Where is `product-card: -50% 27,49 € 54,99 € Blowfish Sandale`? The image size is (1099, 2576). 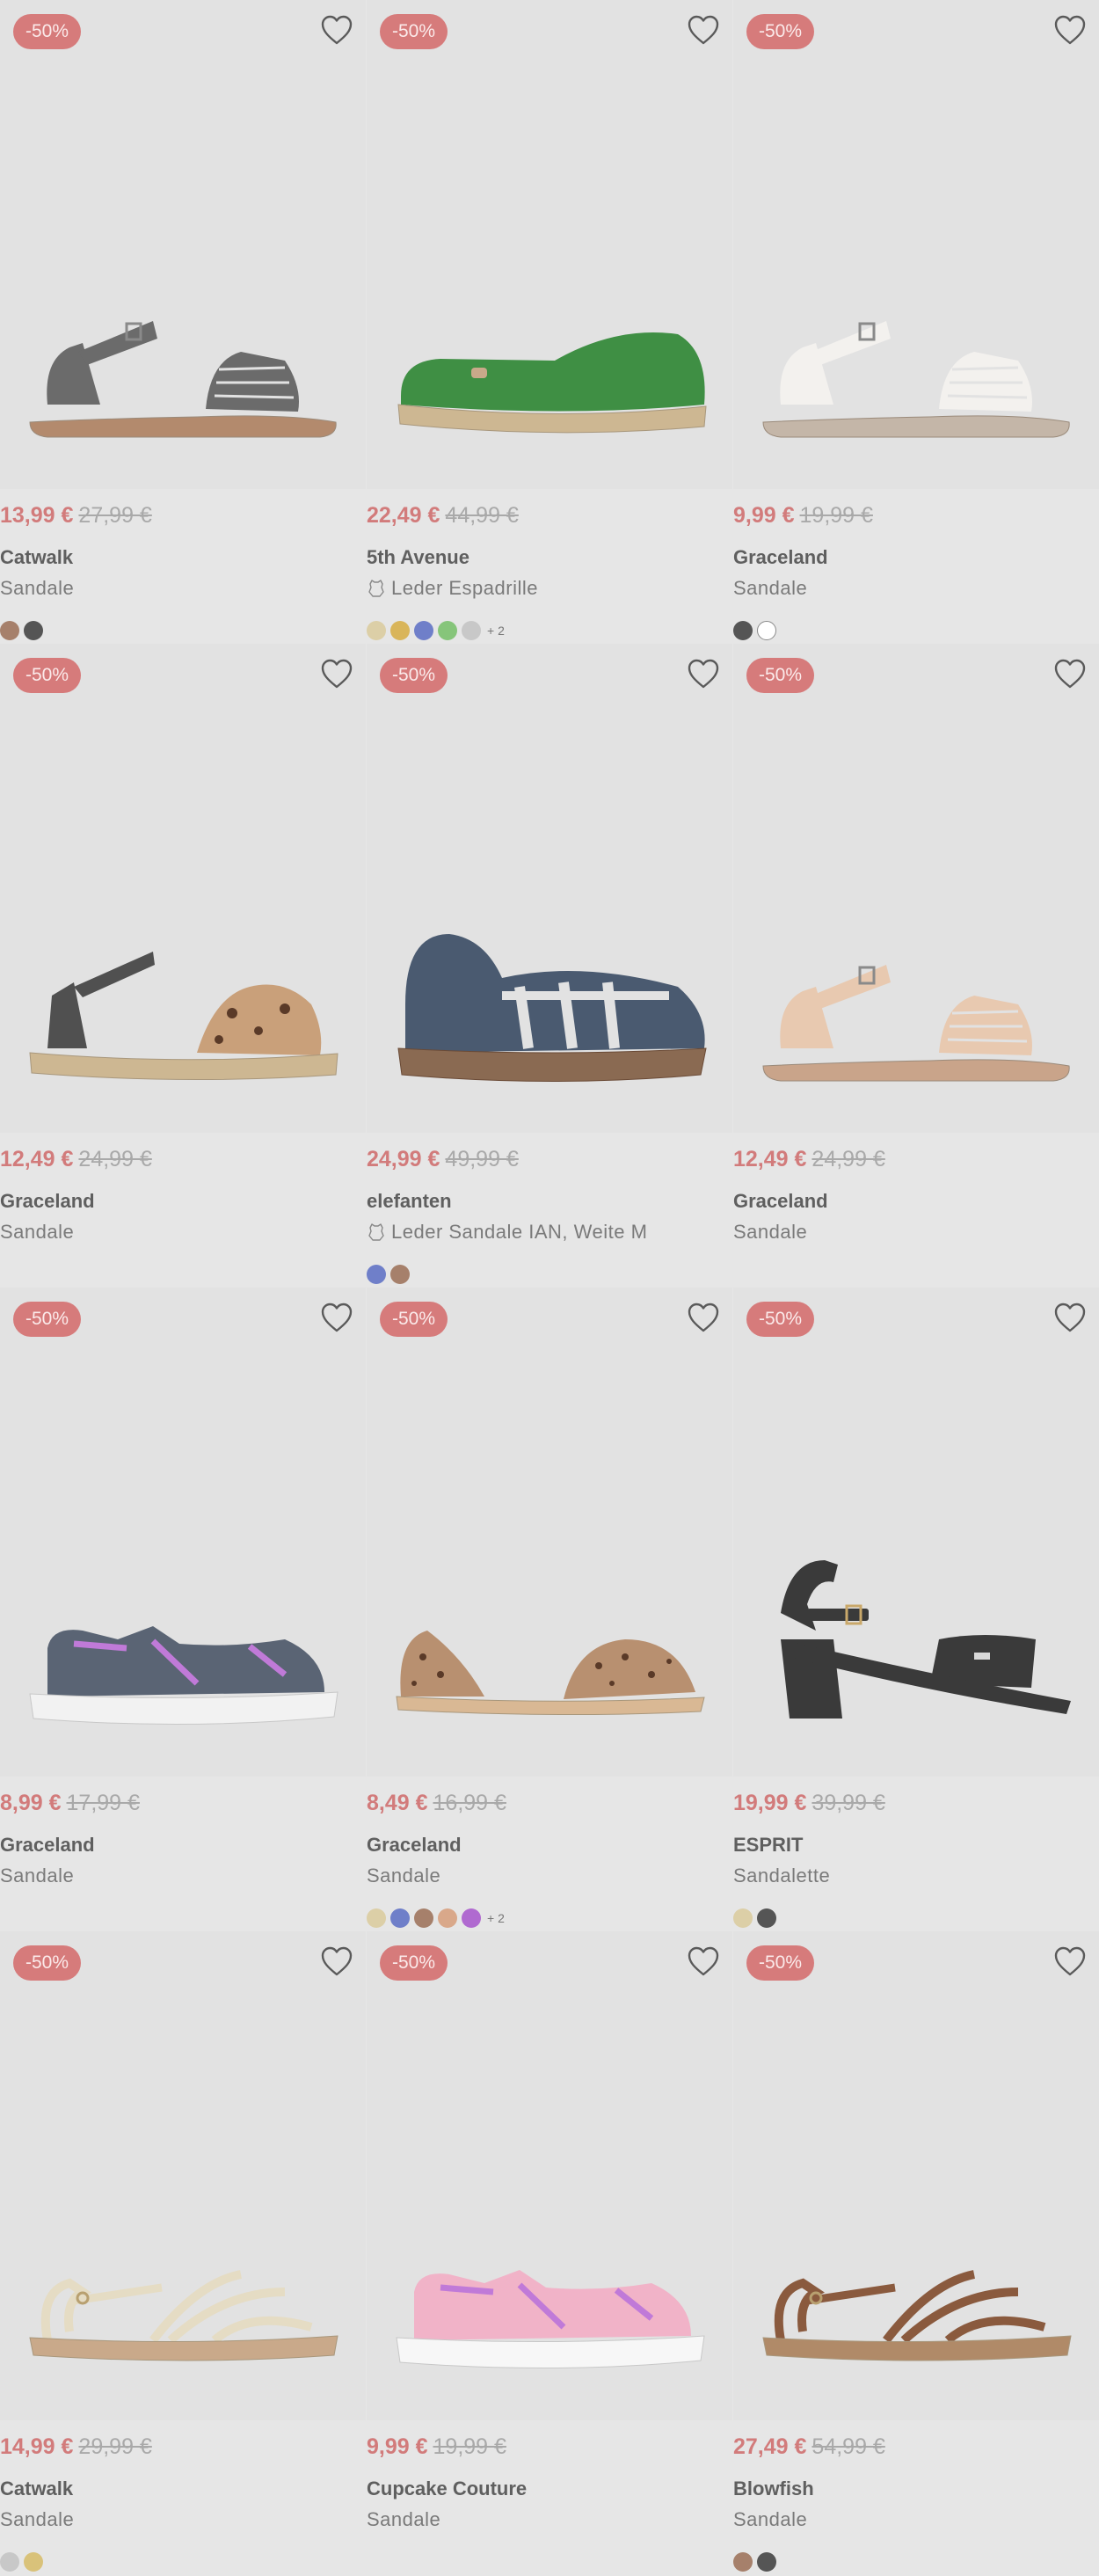 product-card: -50% 27,49 € 54,99 € Blowfish Sandale is located at coordinates (916, 2253).